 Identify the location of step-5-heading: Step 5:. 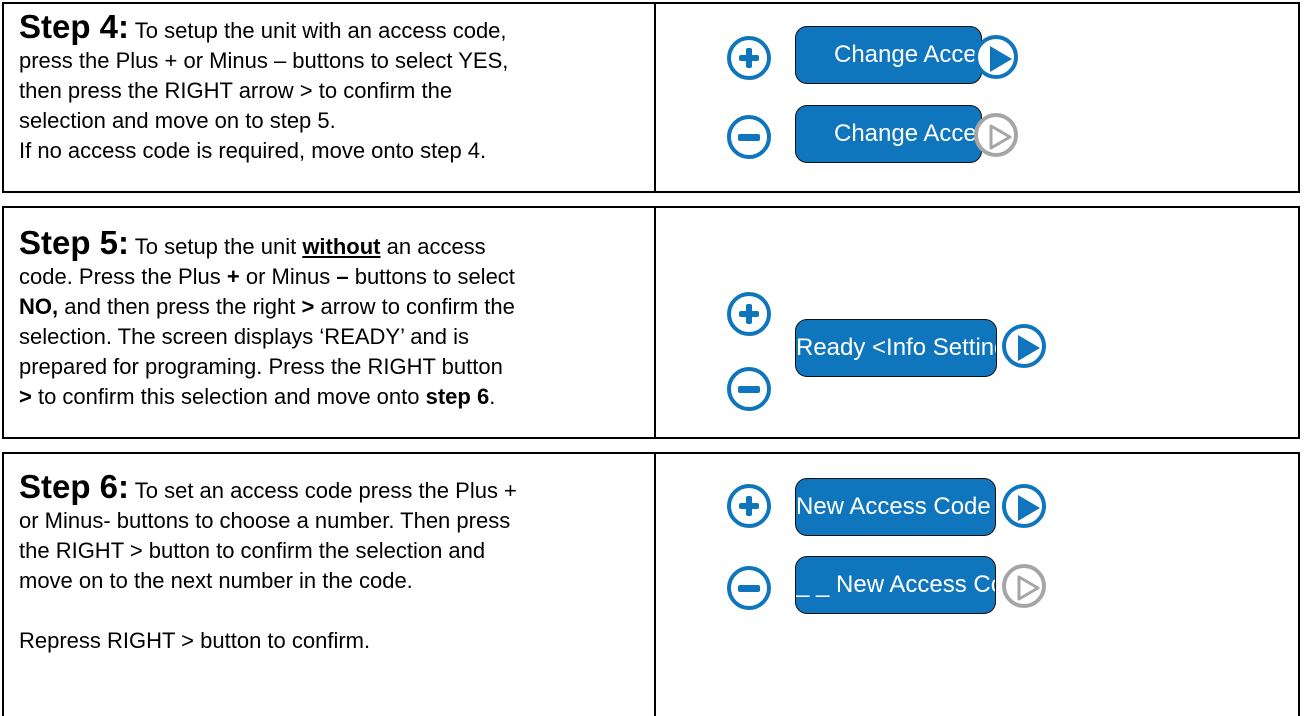
(74, 242).